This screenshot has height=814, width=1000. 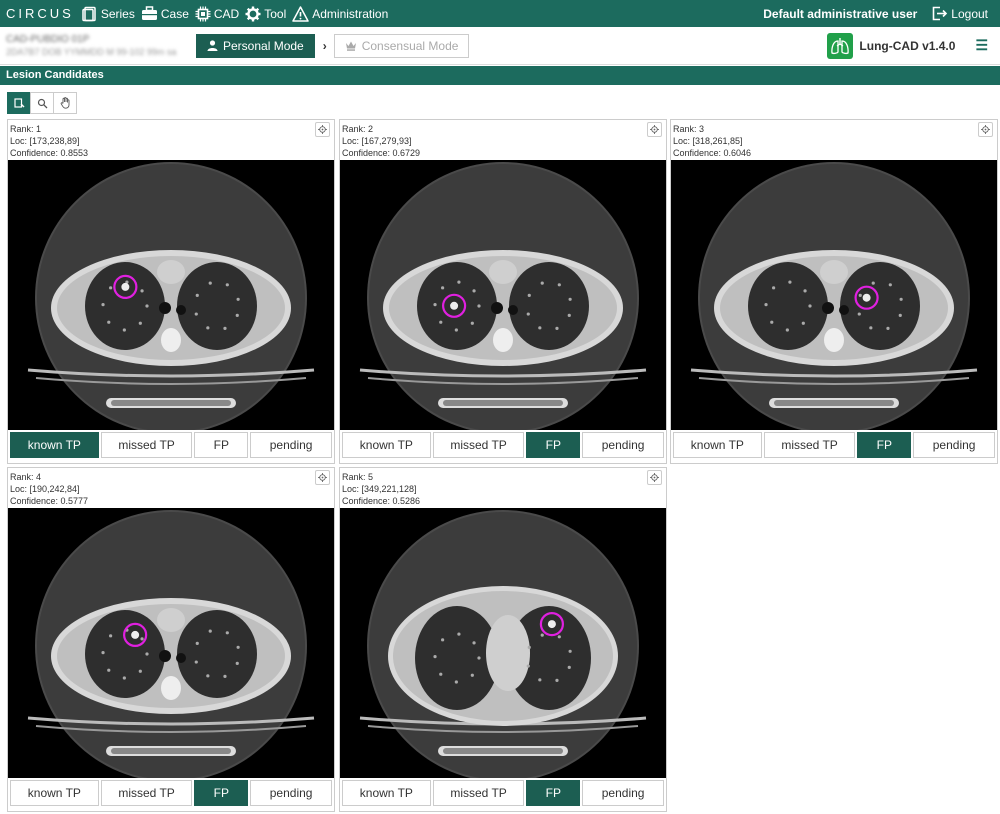 What do you see at coordinates (117, 13) in the screenshot?
I see `nav-series-label: Series` at bounding box center [117, 13].